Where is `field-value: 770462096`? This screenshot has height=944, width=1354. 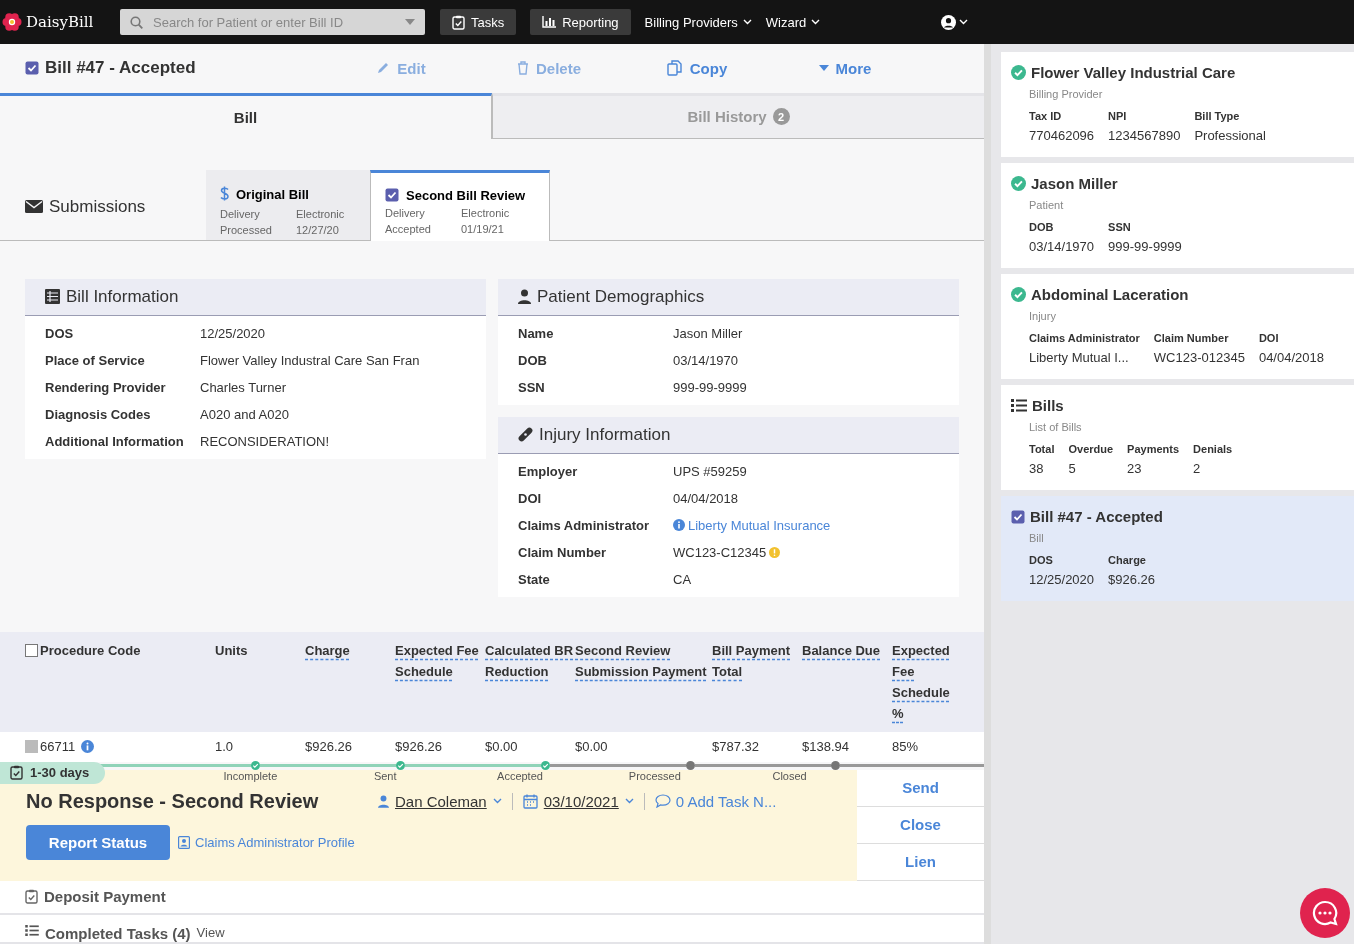 field-value: 770462096 is located at coordinates (1062, 135).